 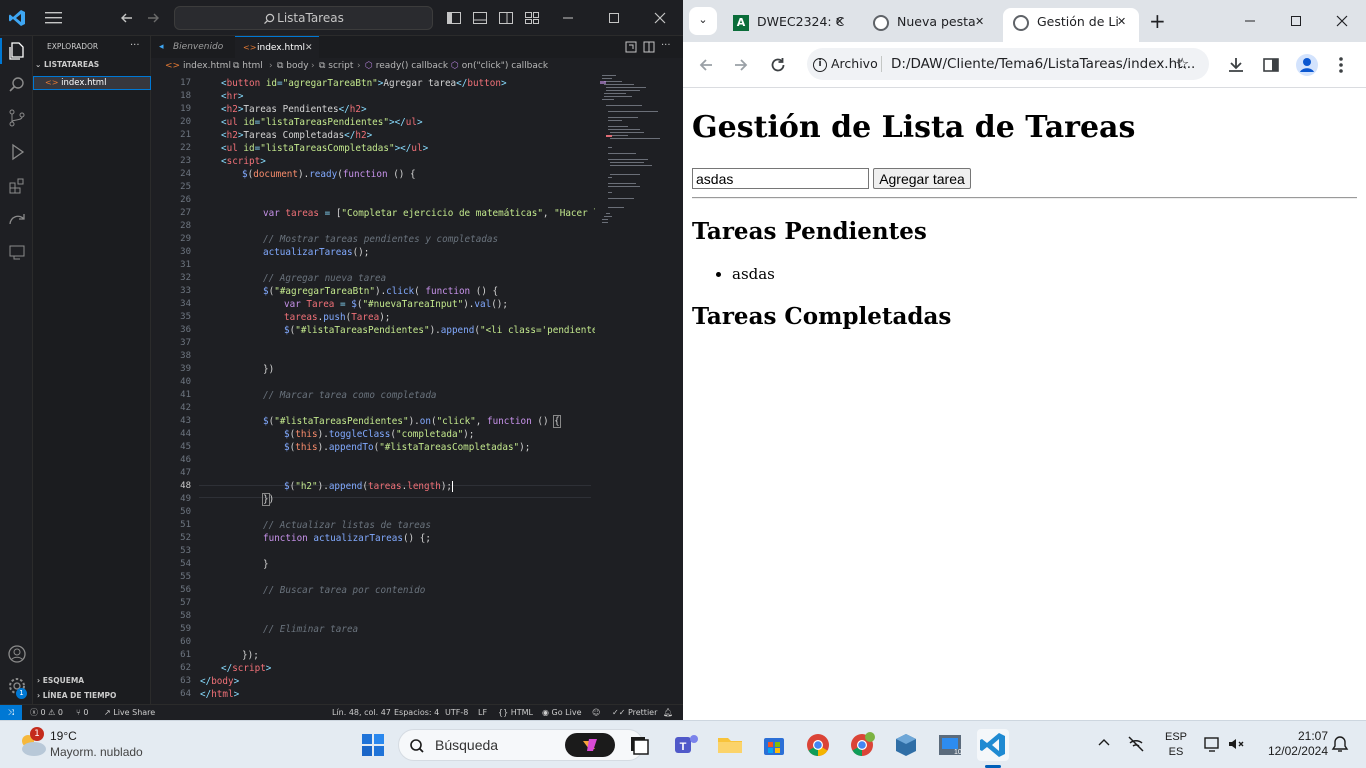 What do you see at coordinates (639, 745) in the screenshot?
I see `task-view-icon` at bounding box center [639, 745].